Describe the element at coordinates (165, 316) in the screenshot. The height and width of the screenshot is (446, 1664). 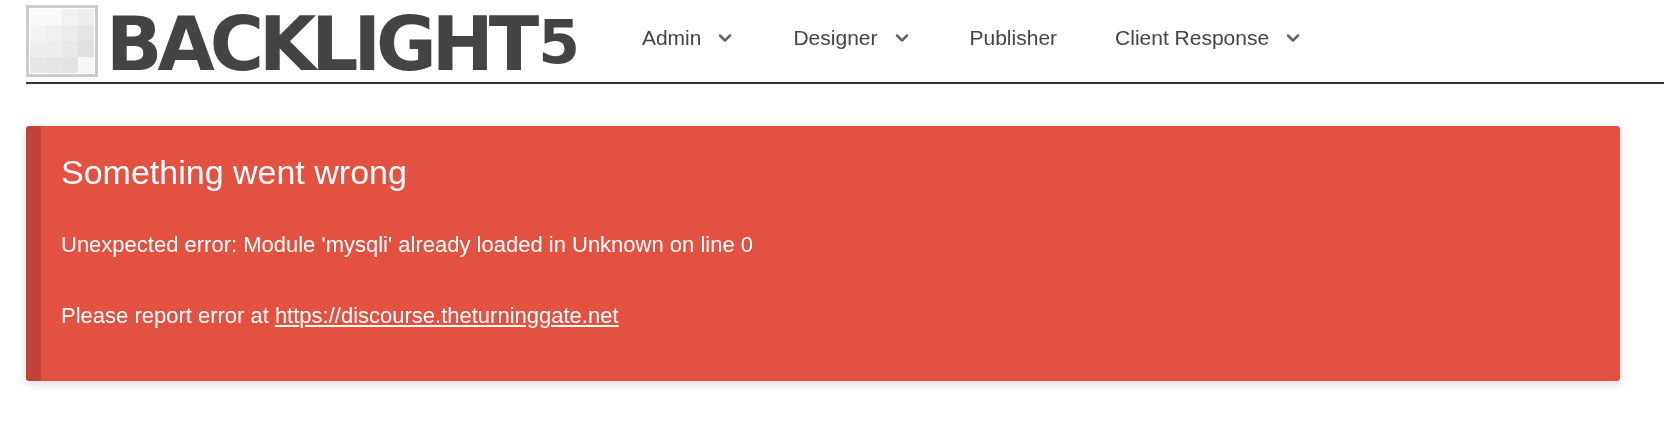
I see `report-text: Please report error at` at that location.